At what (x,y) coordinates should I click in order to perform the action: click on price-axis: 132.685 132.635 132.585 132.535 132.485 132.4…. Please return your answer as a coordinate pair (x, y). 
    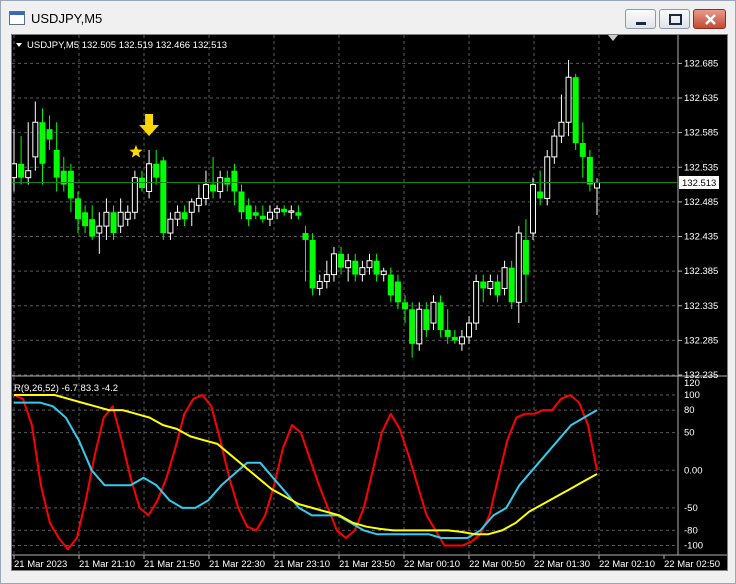
    Looking at the image, I should click on (698, 219).